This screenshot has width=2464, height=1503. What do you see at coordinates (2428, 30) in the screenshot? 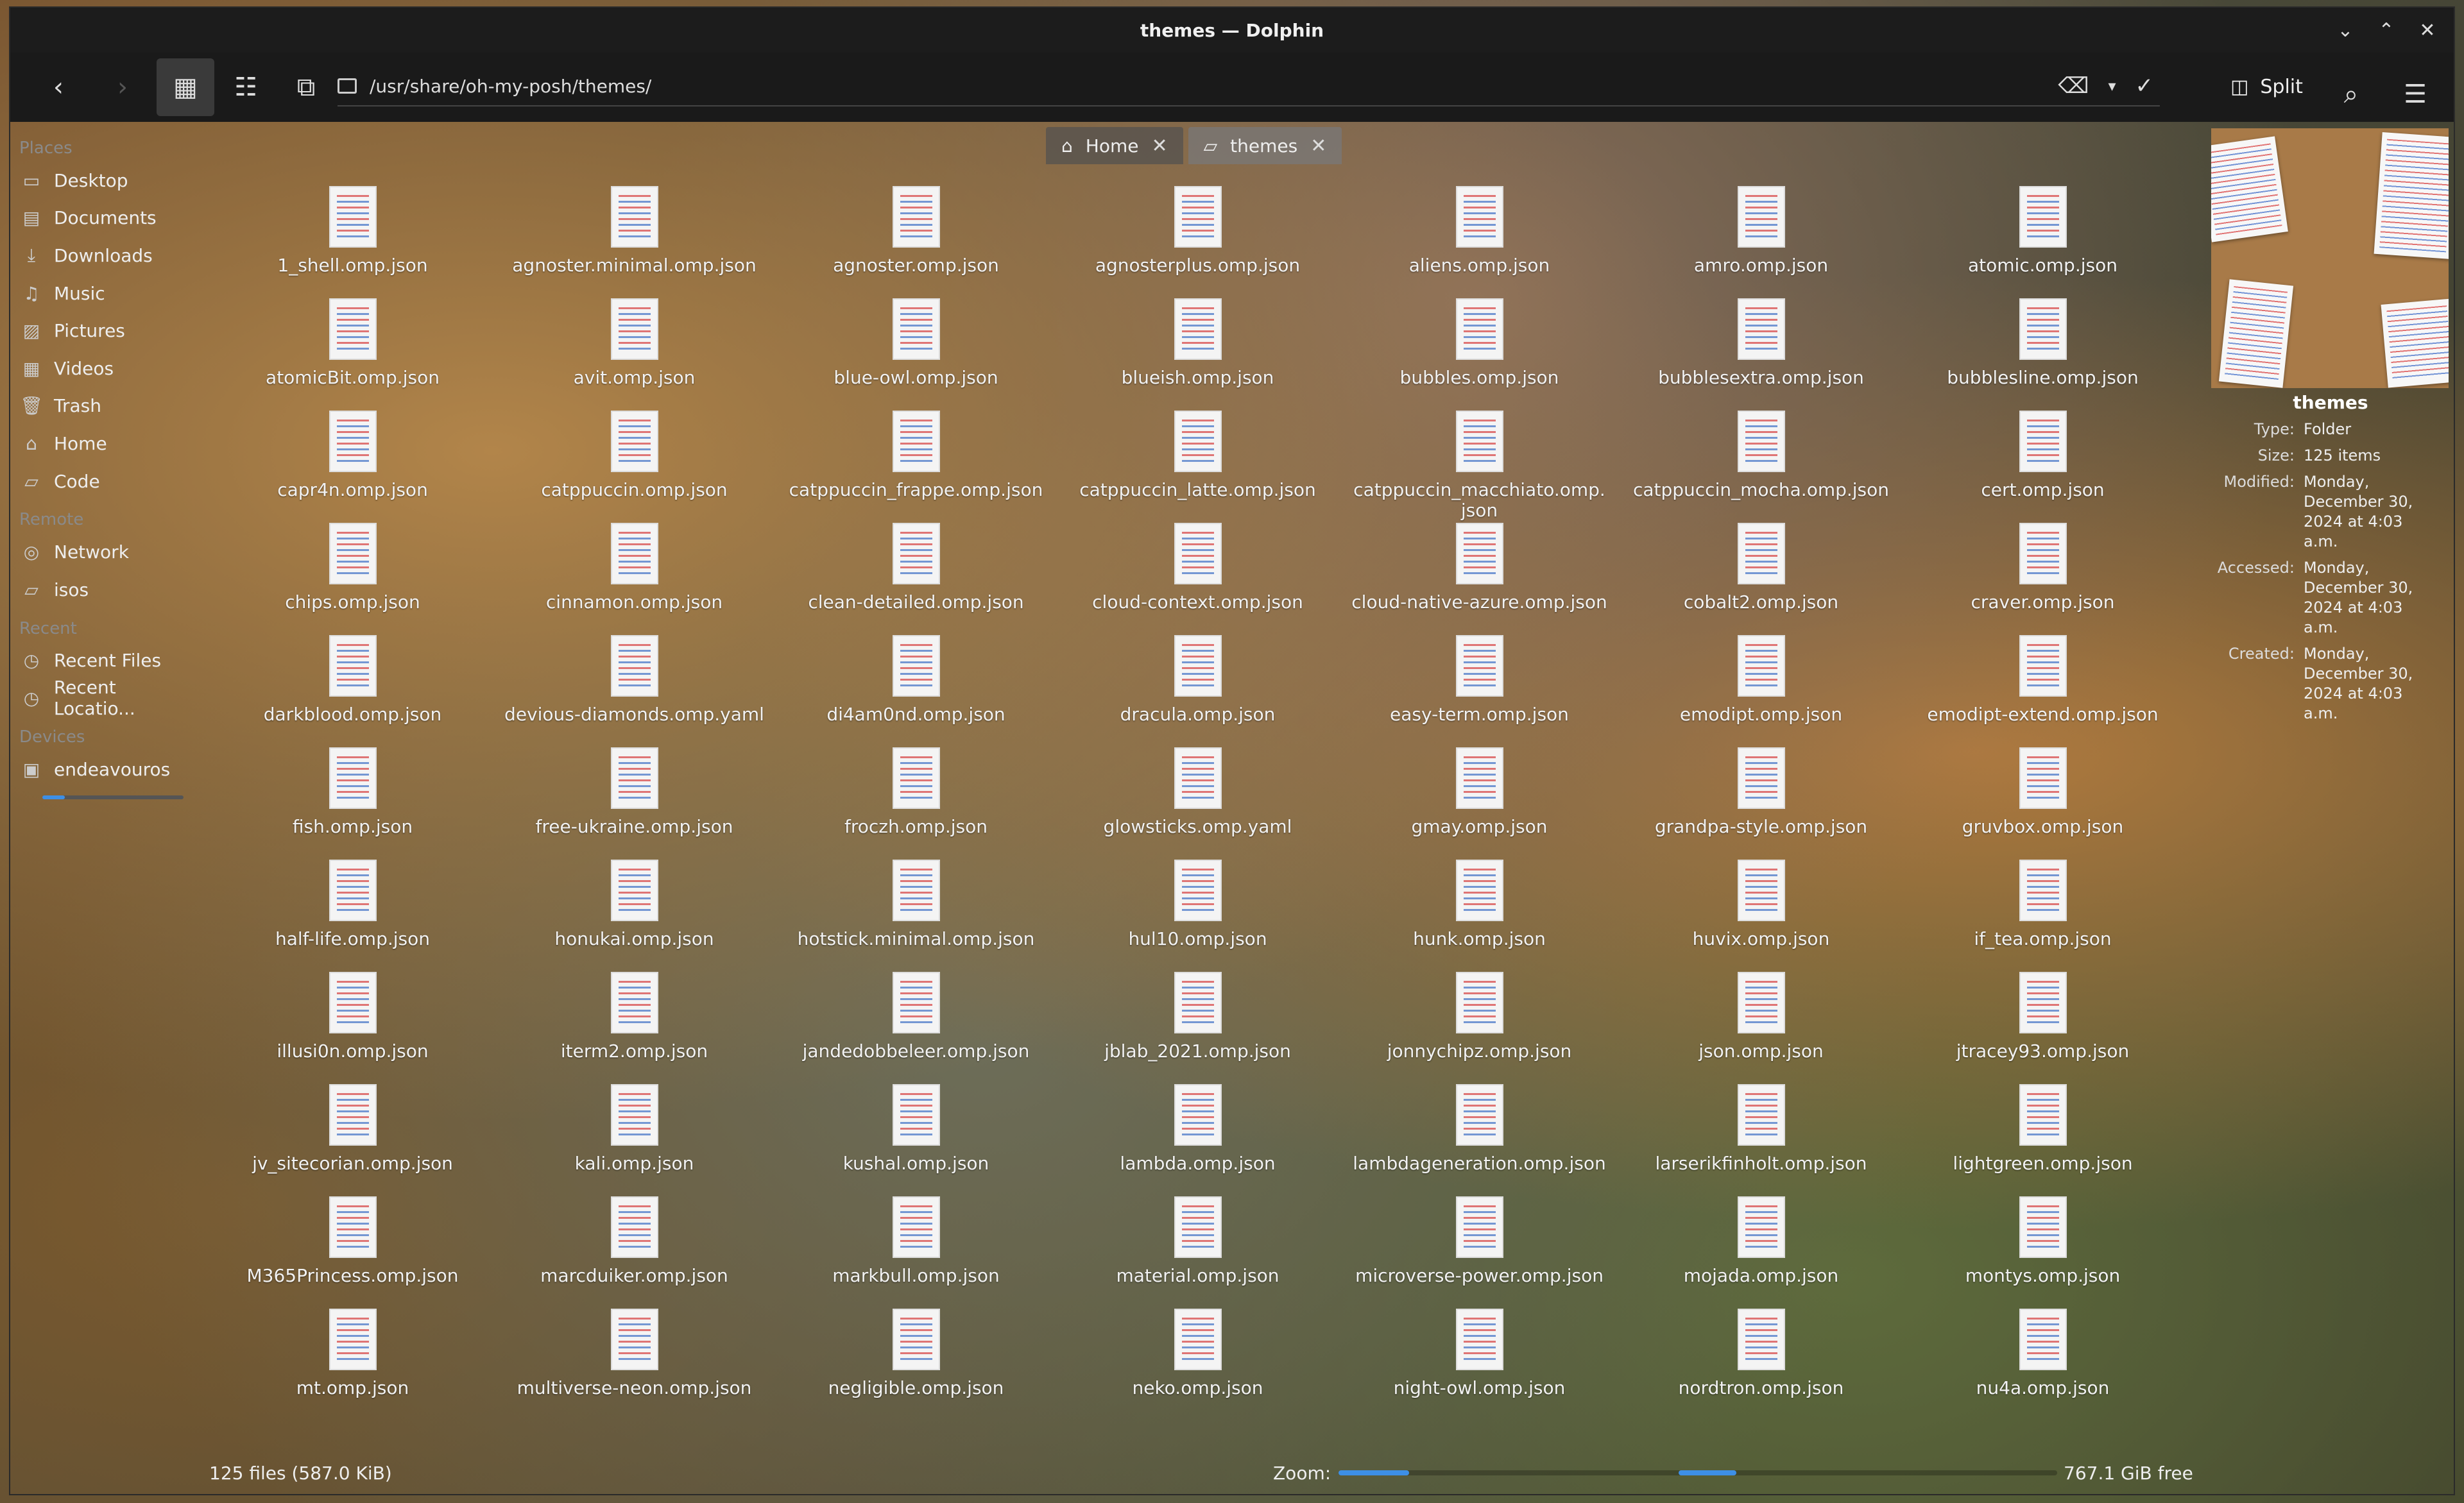
I see `close-icon: ✕` at bounding box center [2428, 30].